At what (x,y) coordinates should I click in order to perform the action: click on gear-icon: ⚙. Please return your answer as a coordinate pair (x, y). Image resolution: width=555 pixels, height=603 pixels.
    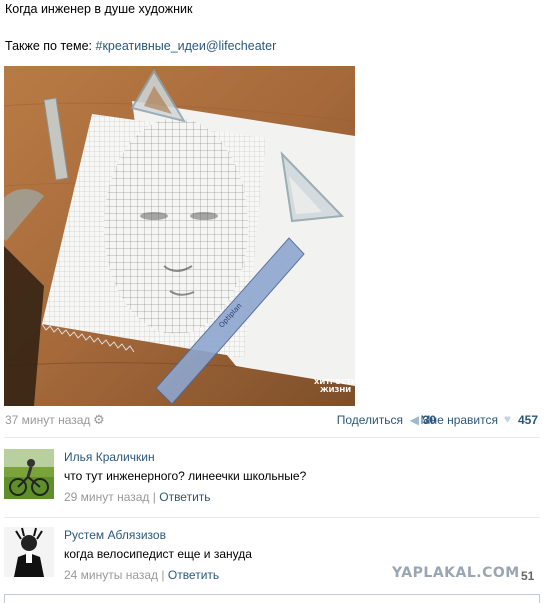
    Looking at the image, I should click on (99, 420).